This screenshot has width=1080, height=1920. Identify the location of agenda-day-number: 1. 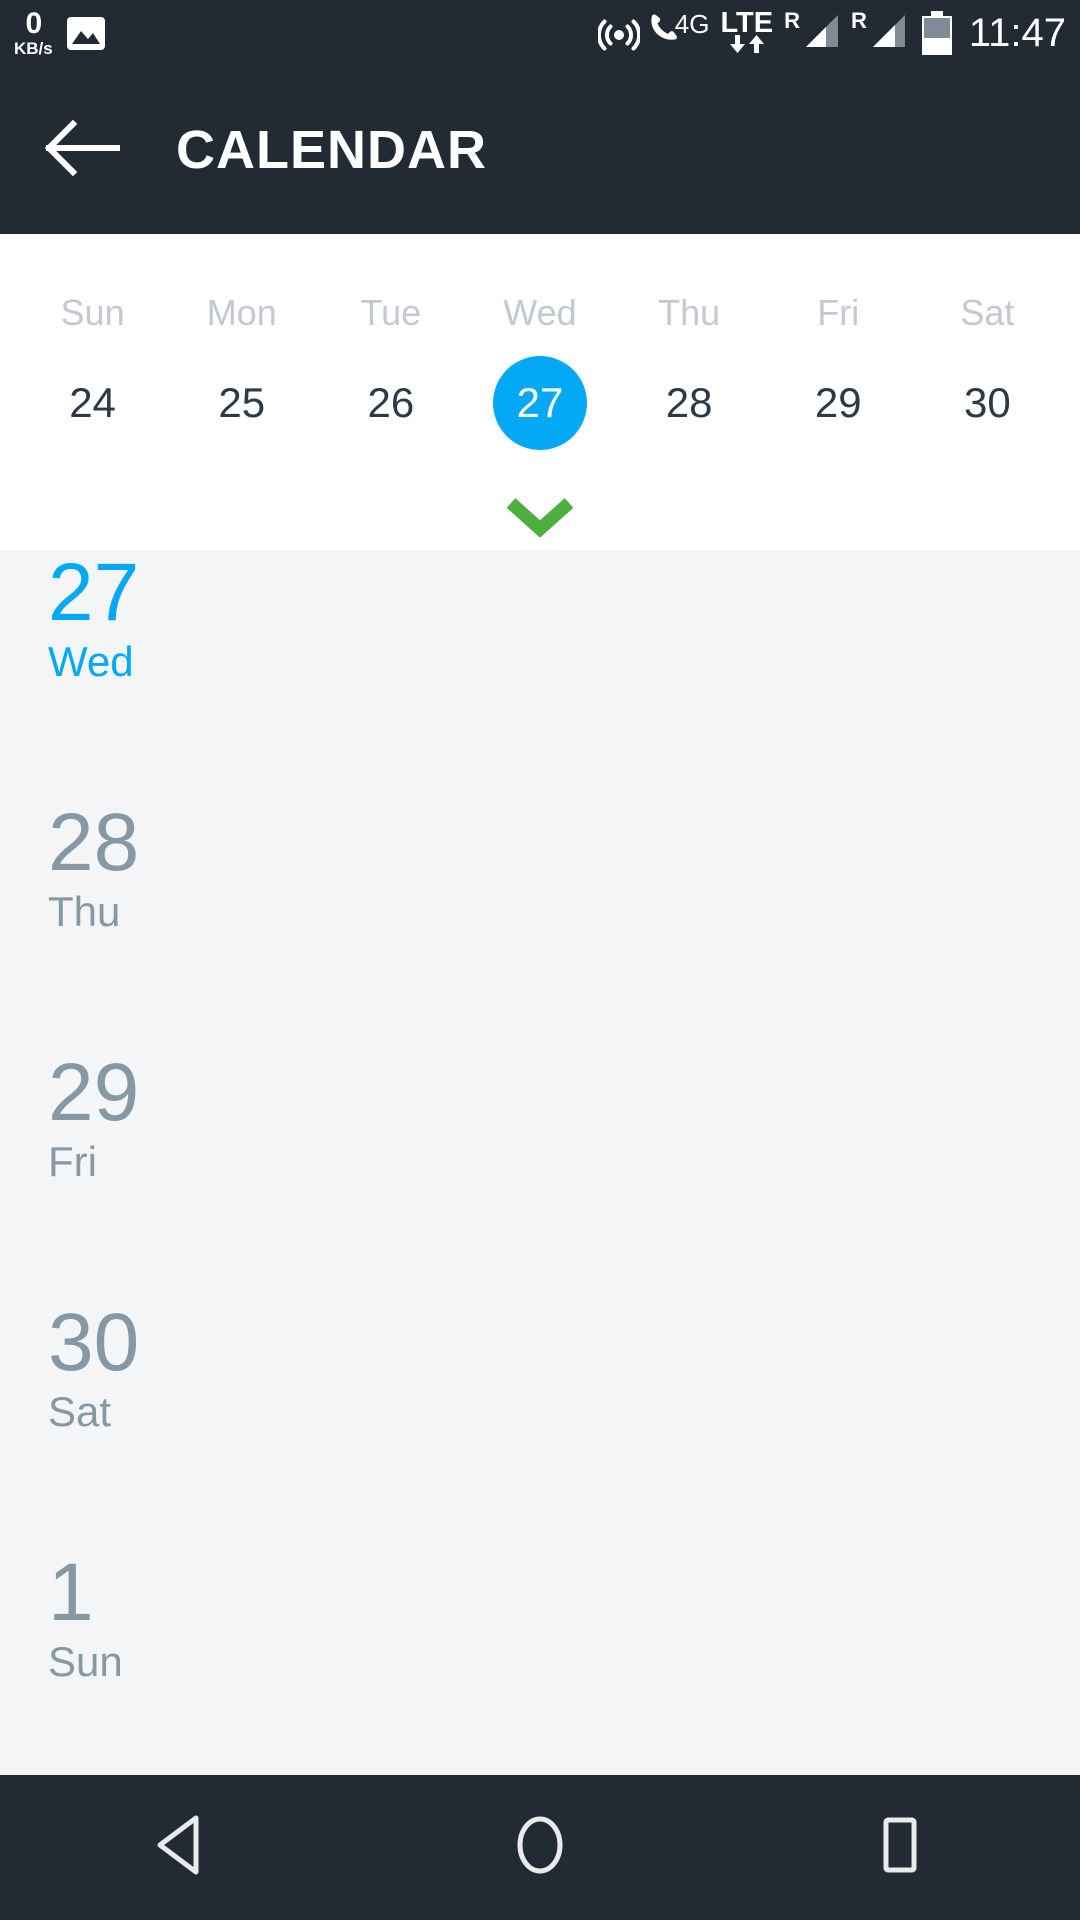
(71, 1592).